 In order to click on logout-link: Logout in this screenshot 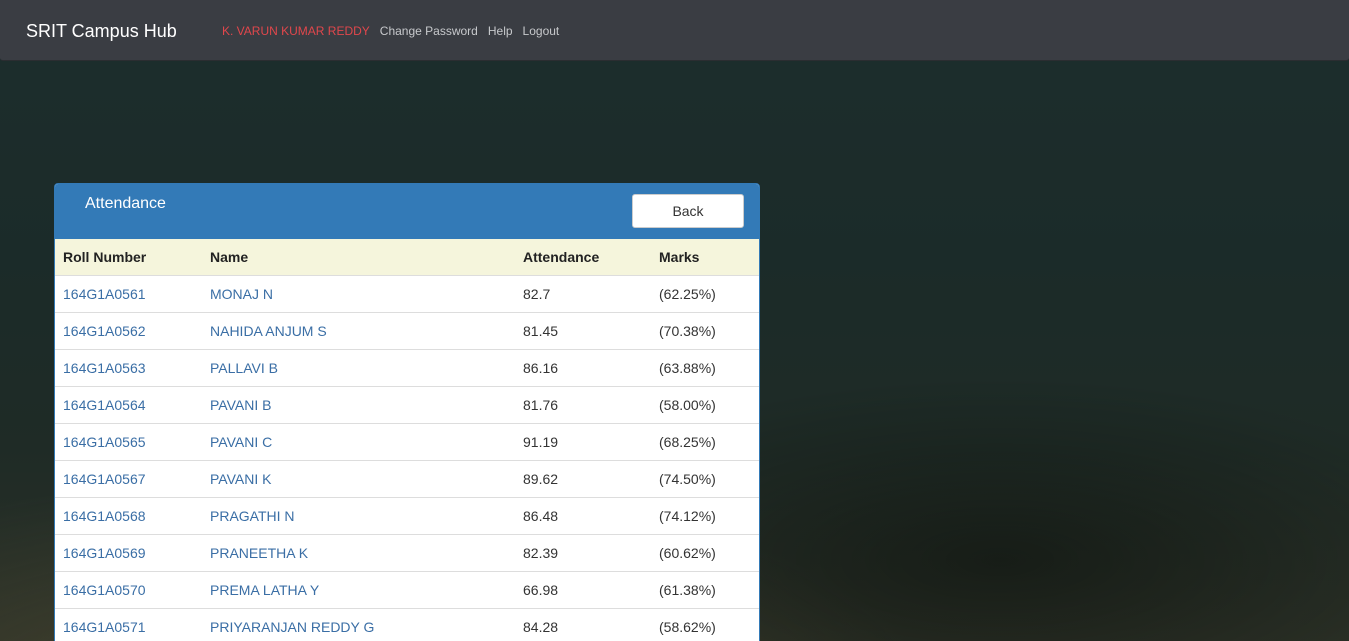, I will do `click(541, 31)`.